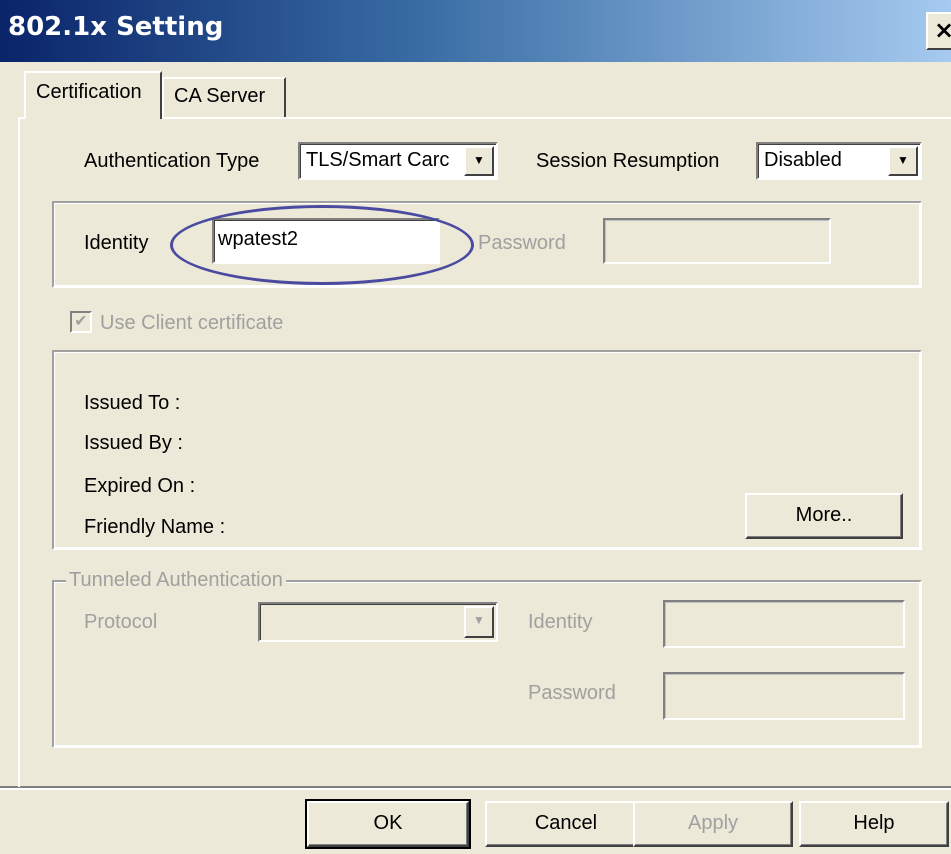  Describe the element at coordinates (713, 824) in the screenshot. I see `apply-button: Apply` at that location.